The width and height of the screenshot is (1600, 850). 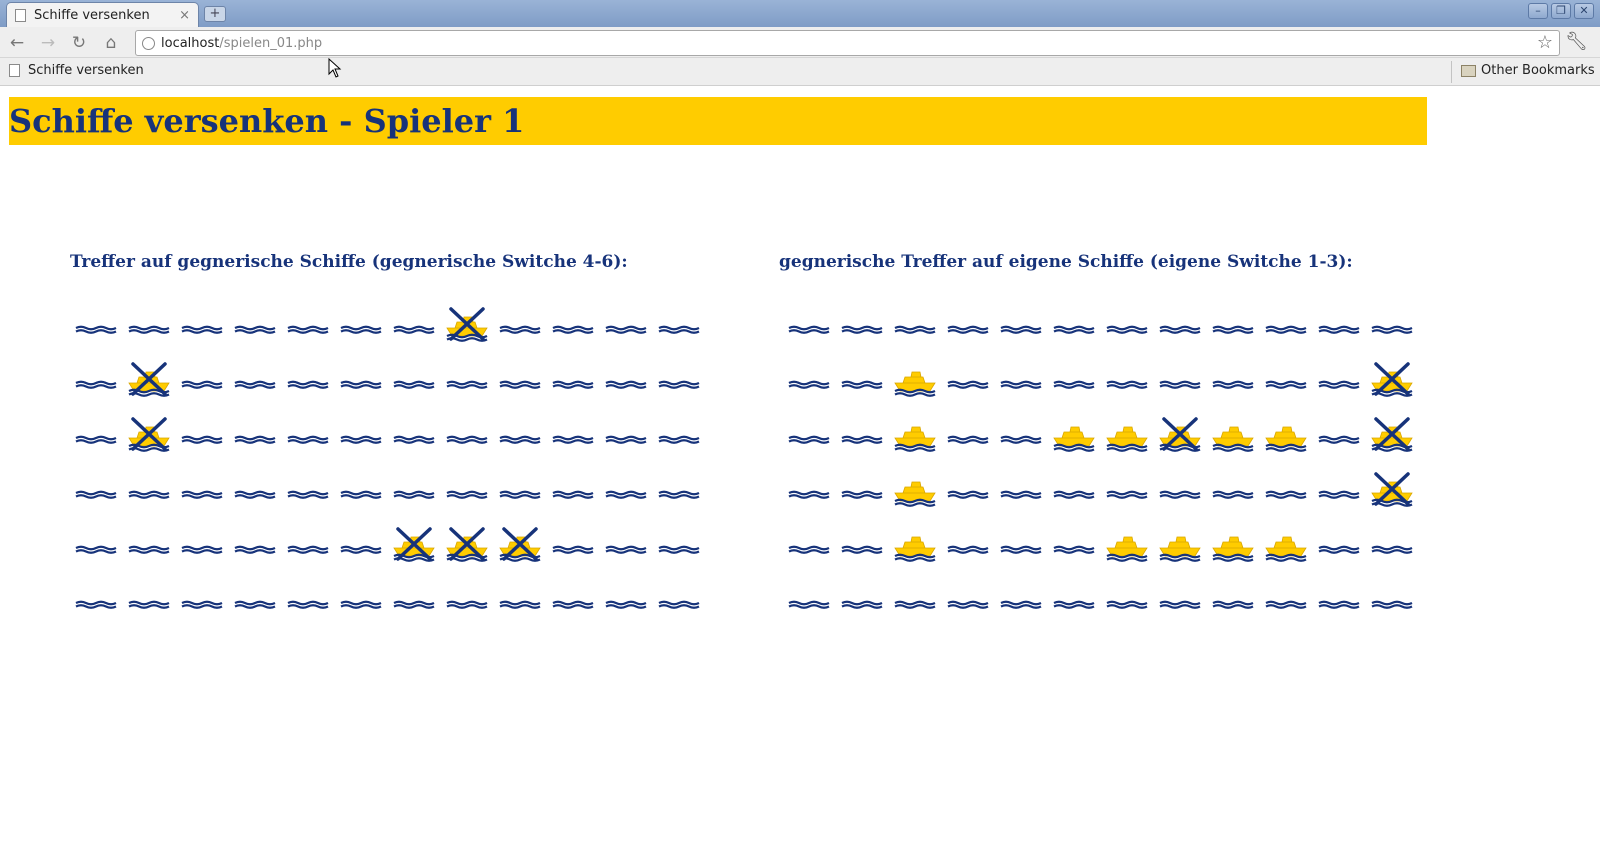 What do you see at coordinates (102, 14) in the screenshot?
I see `browser-tab: Schiffe versenken ×` at bounding box center [102, 14].